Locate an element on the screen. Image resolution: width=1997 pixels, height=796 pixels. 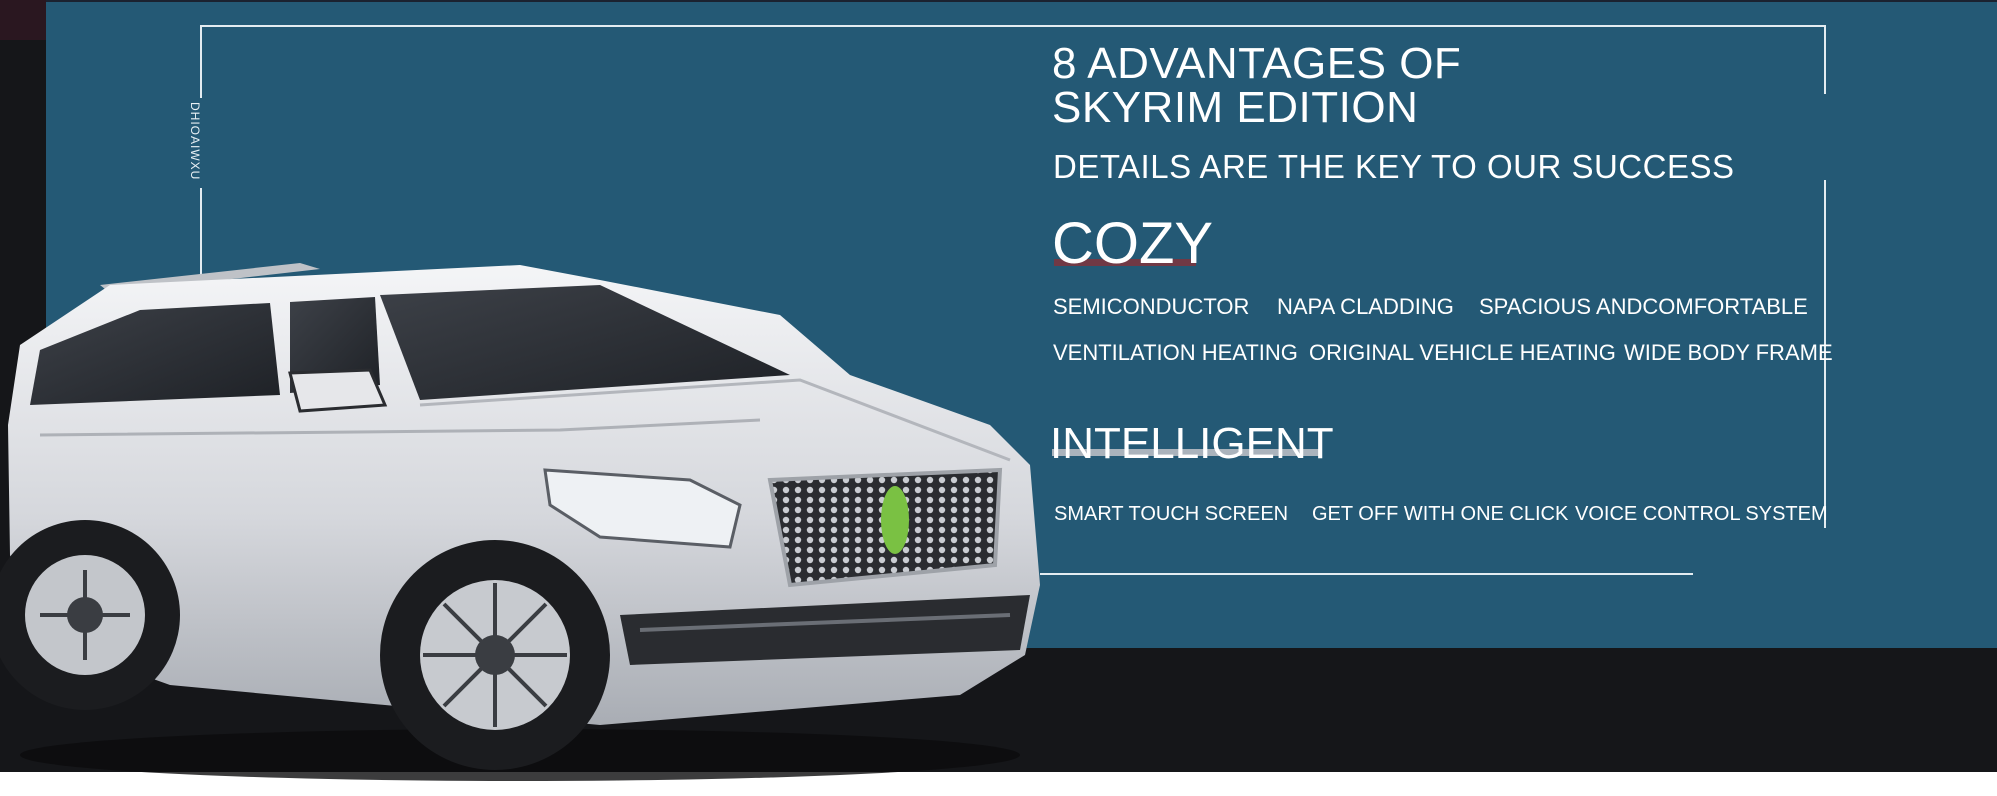
vertical-brand-label: DHIOAIWXU is located at coordinates (195, 141).